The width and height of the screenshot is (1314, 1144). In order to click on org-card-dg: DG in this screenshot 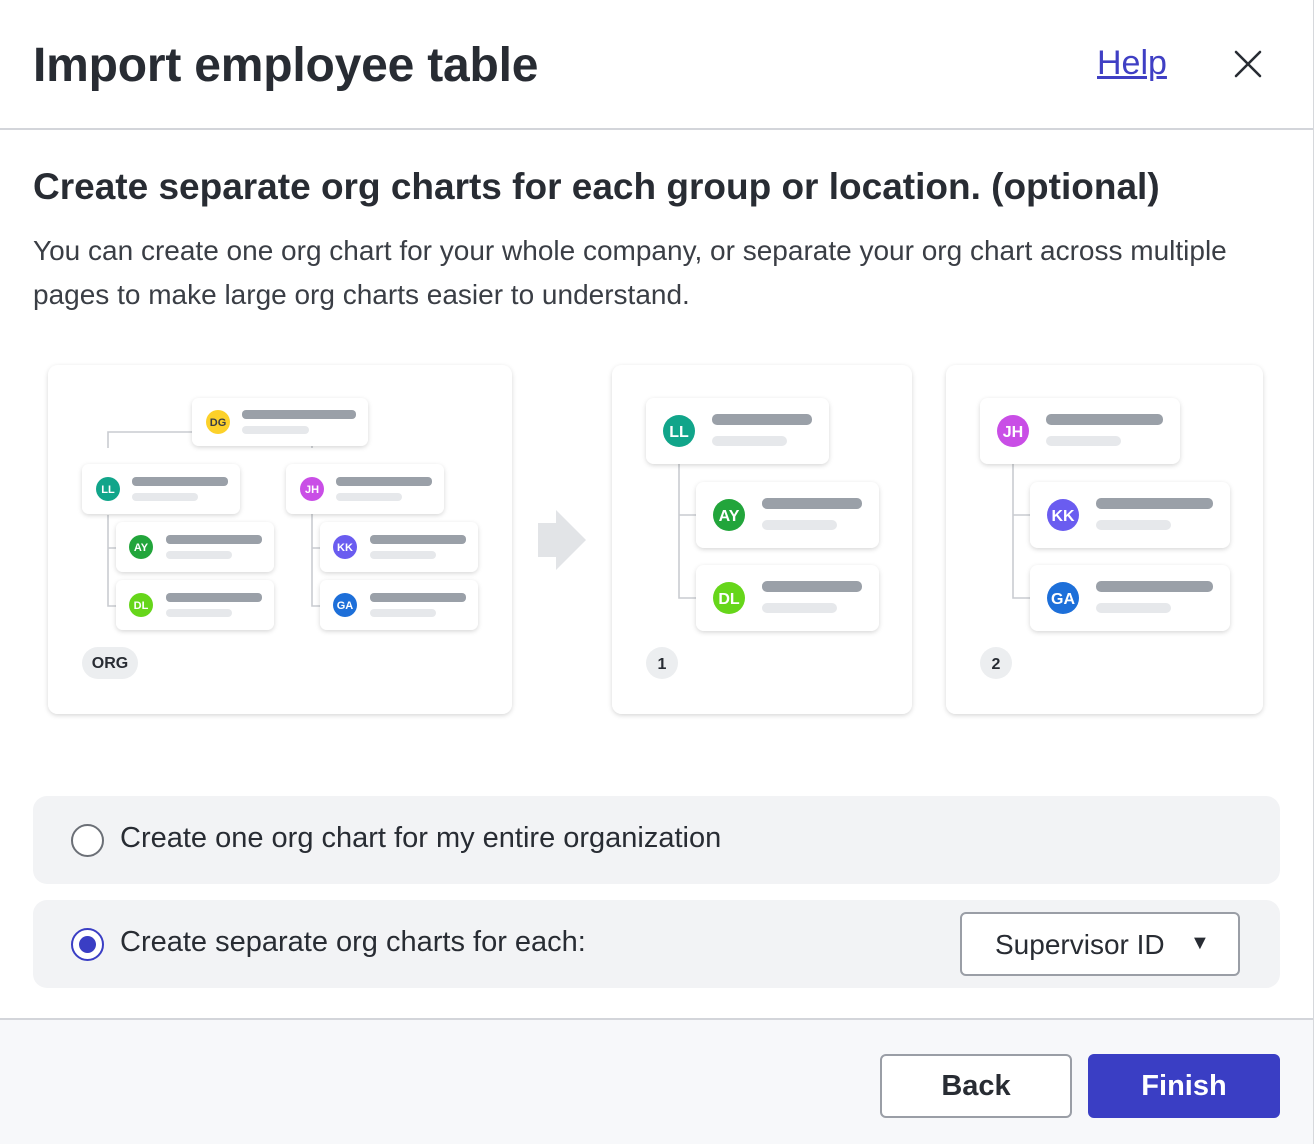, I will do `click(280, 422)`.